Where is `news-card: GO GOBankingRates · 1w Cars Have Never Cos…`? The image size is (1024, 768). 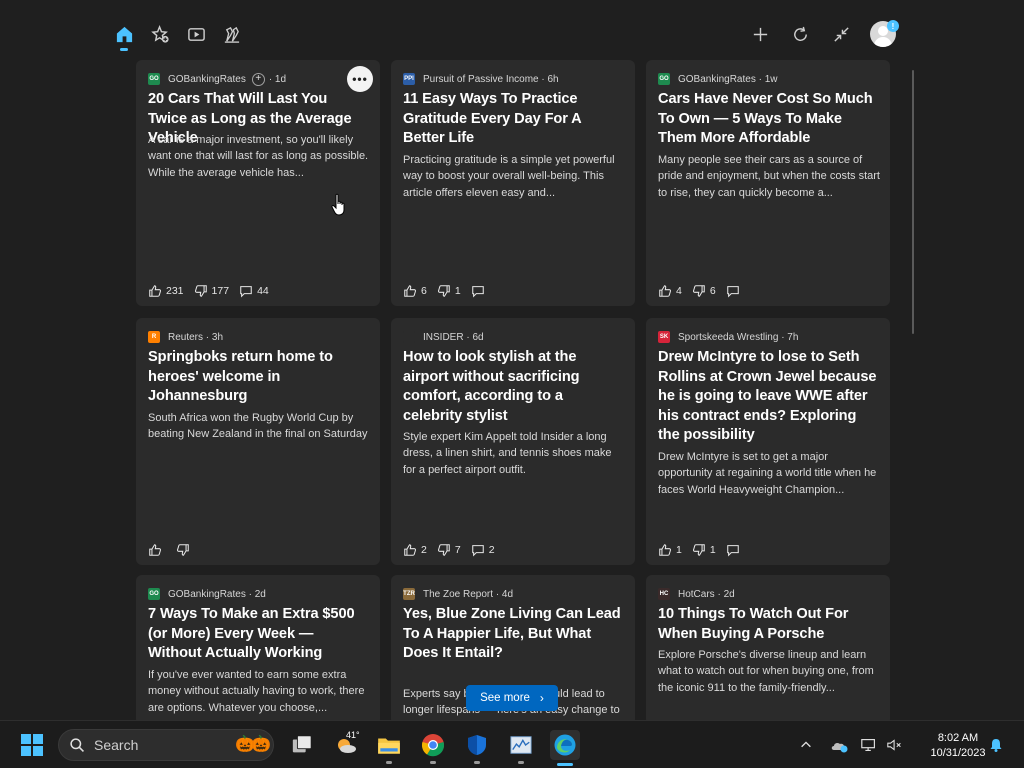 news-card: GO GOBankingRates · 1w Cars Have Never Cos… is located at coordinates (768, 183).